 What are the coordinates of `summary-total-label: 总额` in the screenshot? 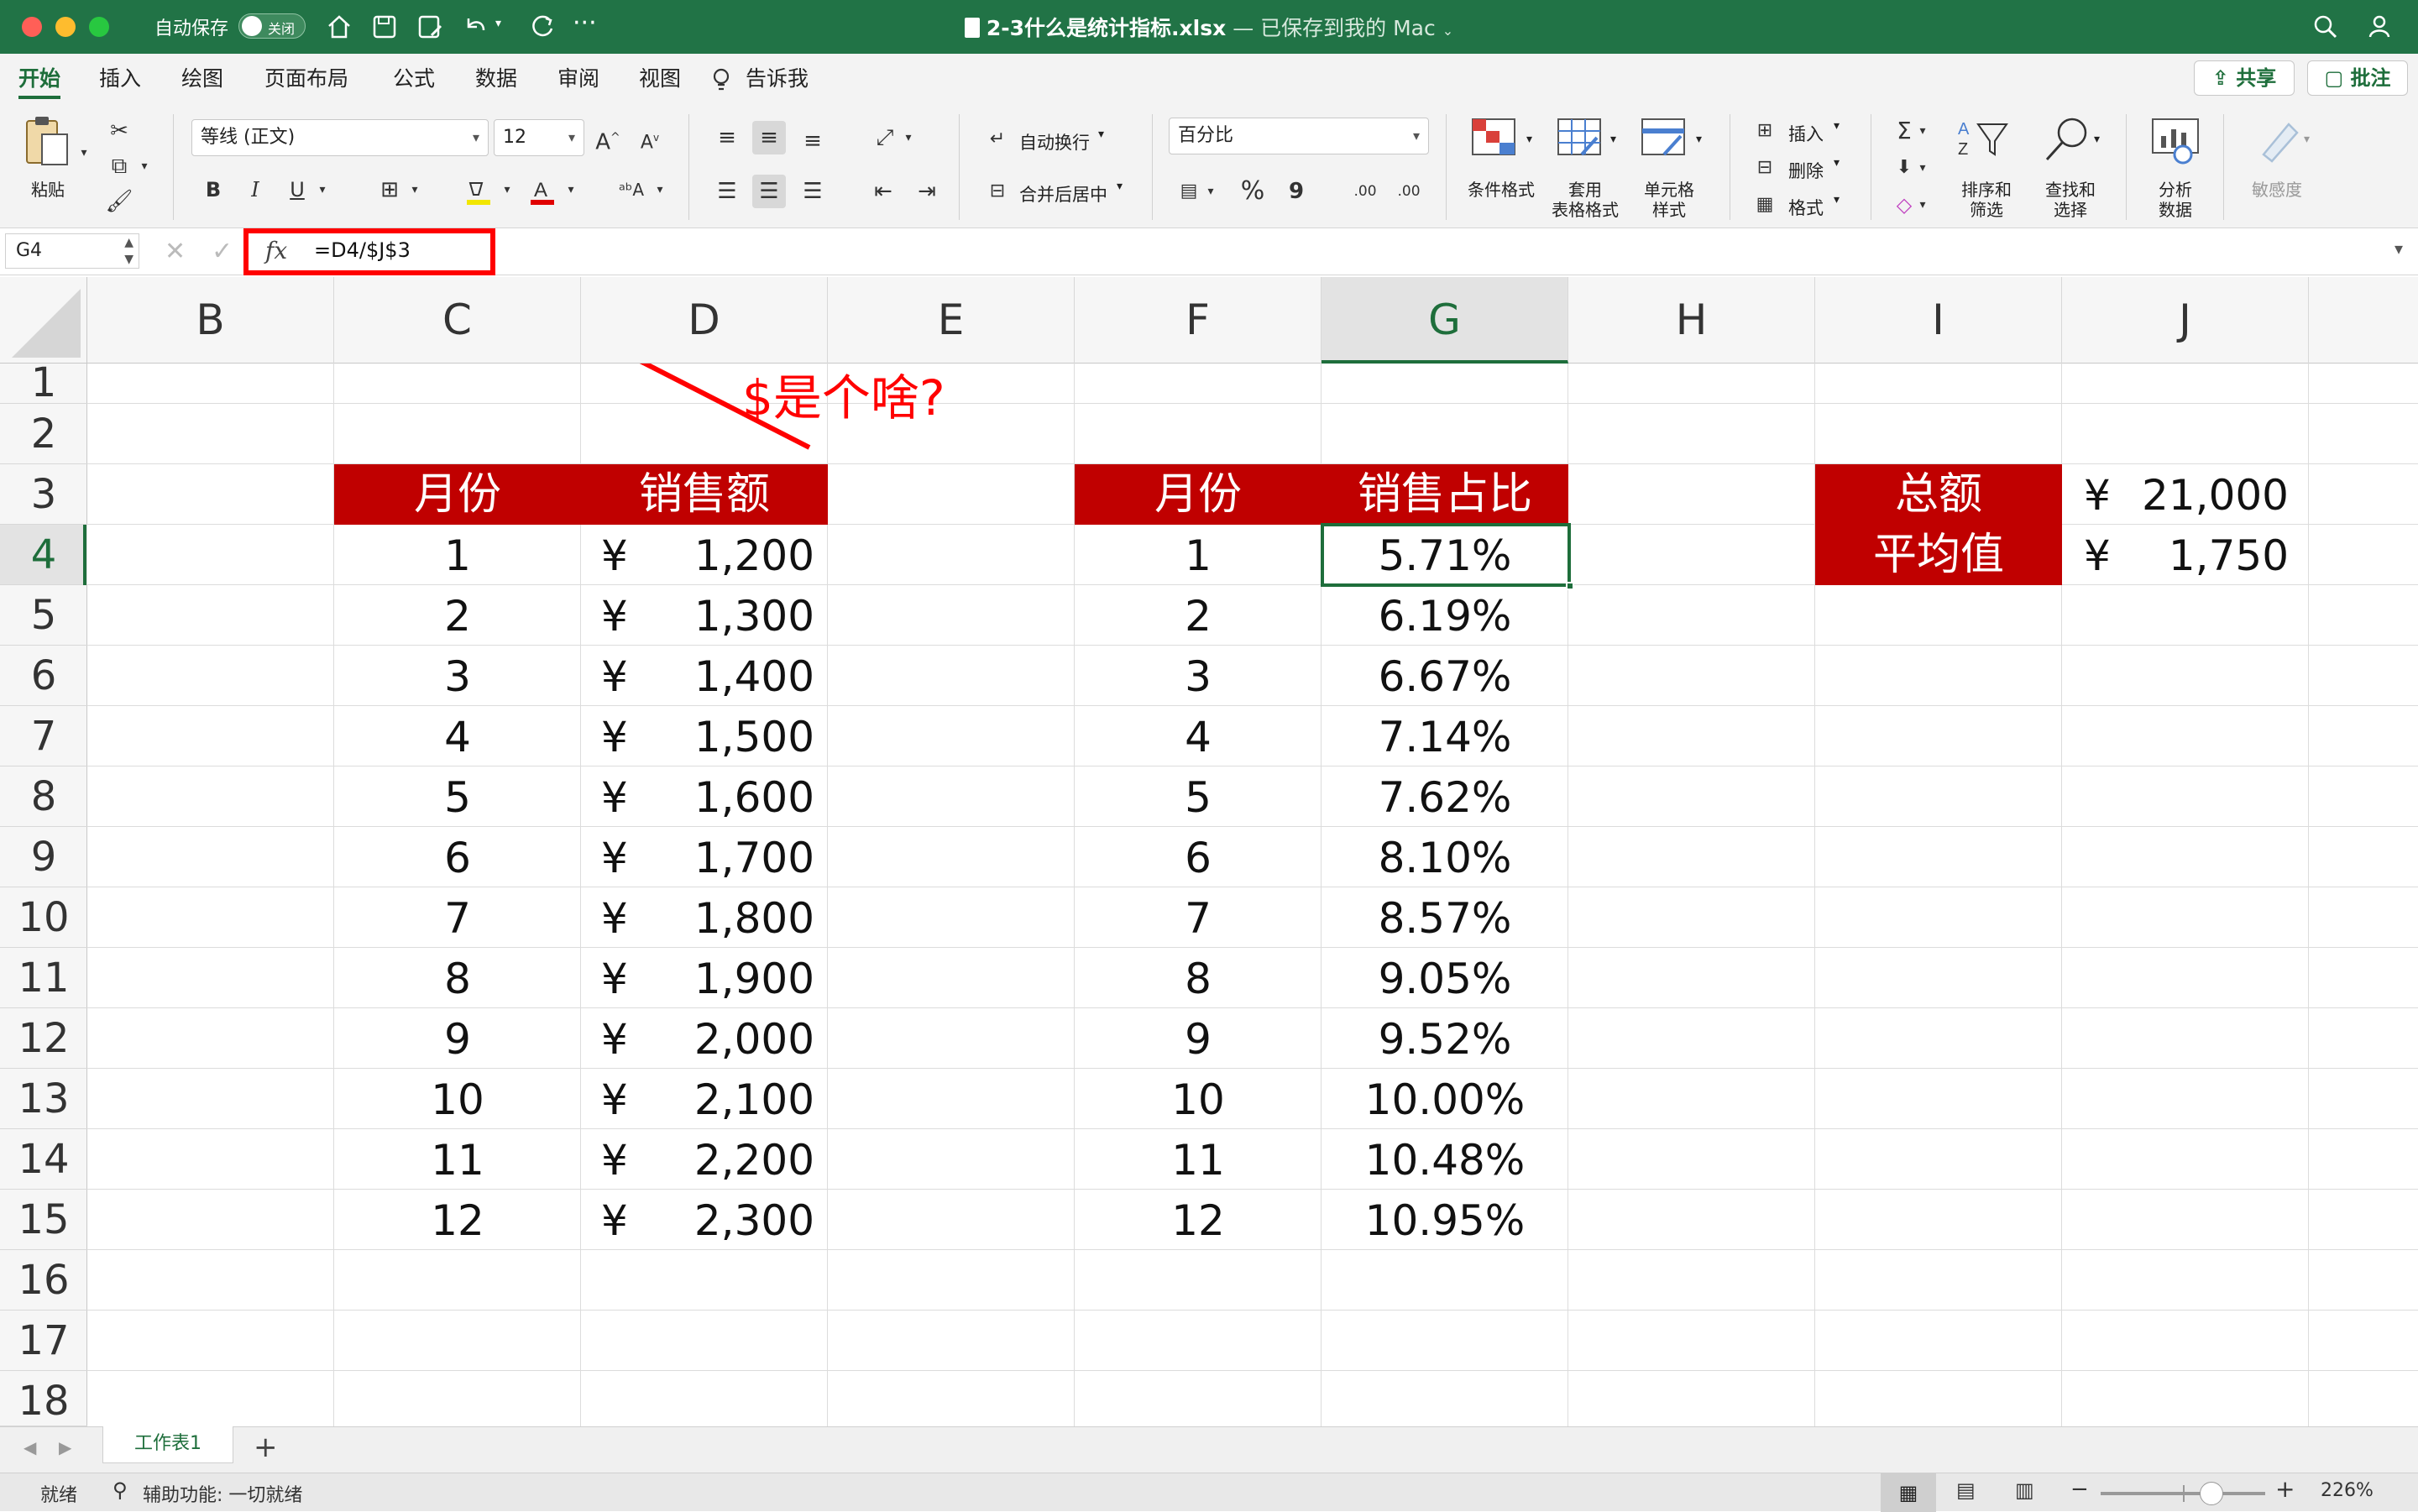 It's located at (1938, 494).